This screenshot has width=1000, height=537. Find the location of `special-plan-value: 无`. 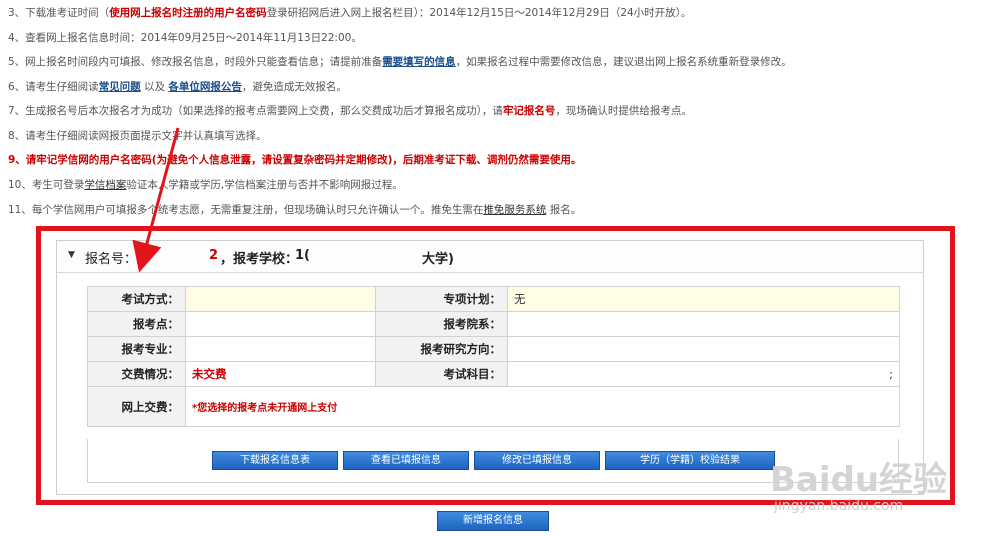

special-plan-value: 无 is located at coordinates (703, 299).